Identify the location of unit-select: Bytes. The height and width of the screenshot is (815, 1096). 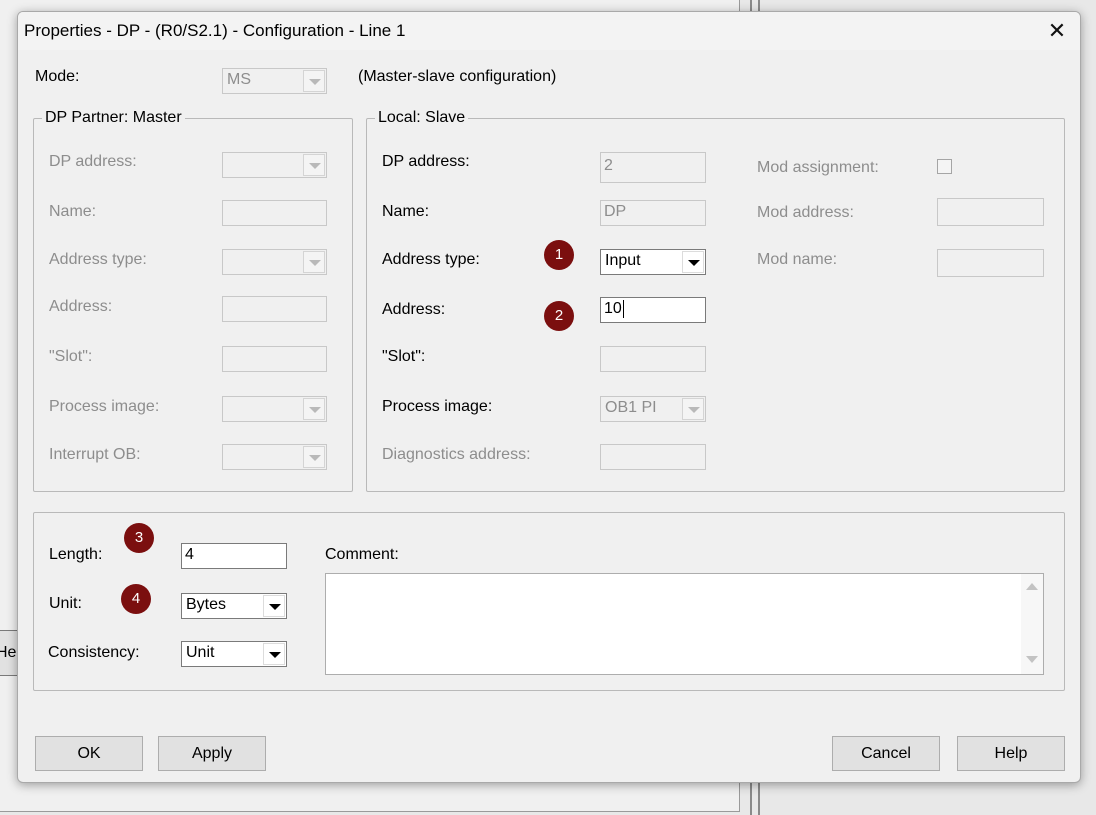
(234, 606).